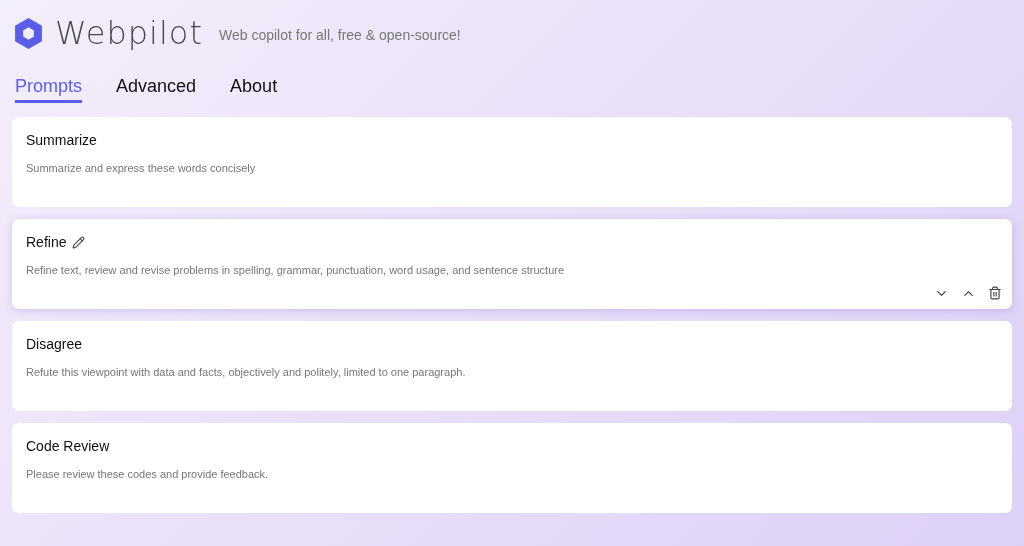  Describe the element at coordinates (28, 33) in the screenshot. I see `hexagon-logo-icon` at that location.